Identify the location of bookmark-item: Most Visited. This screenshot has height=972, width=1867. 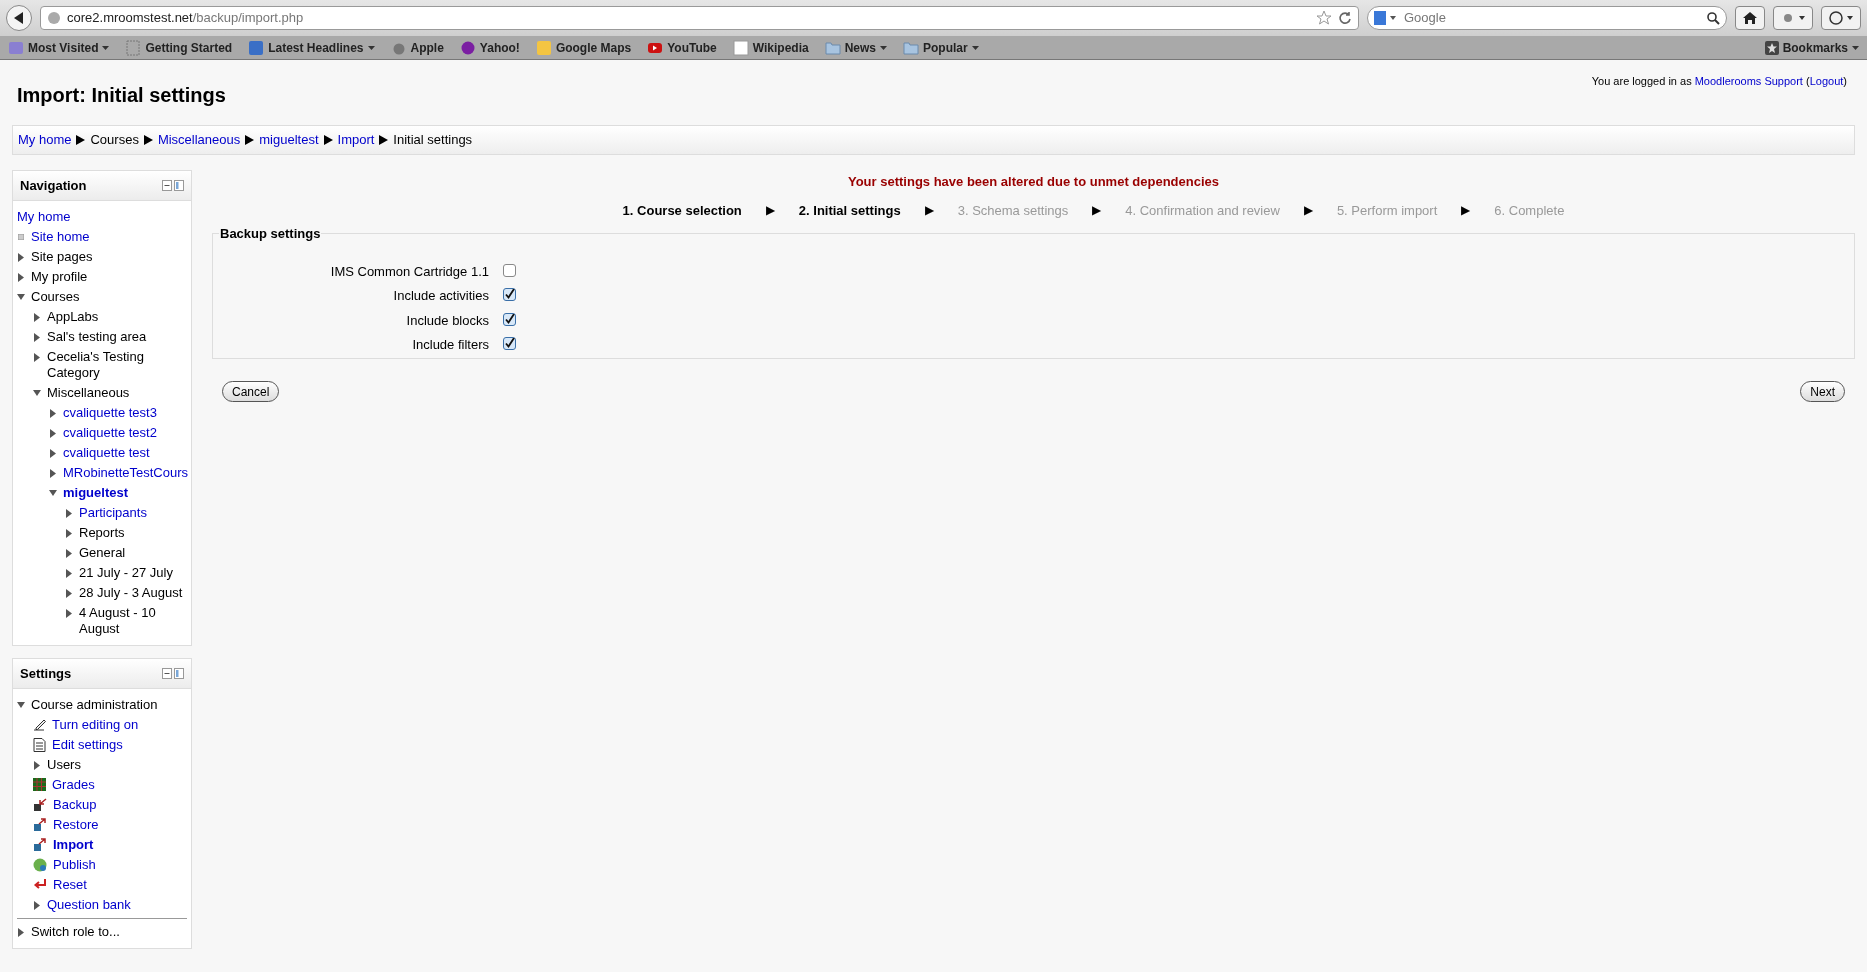
(59, 47).